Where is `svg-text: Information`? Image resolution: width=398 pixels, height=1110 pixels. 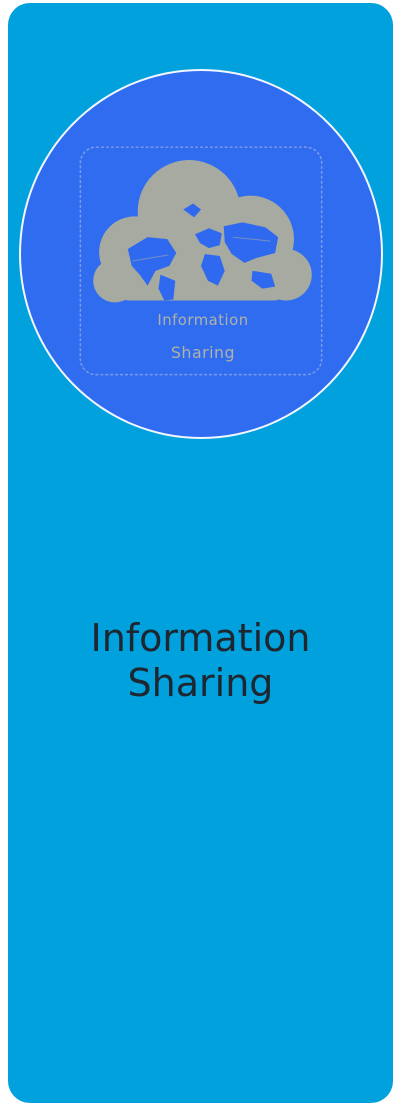
svg-text: Information is located at coordinates (202, 320).